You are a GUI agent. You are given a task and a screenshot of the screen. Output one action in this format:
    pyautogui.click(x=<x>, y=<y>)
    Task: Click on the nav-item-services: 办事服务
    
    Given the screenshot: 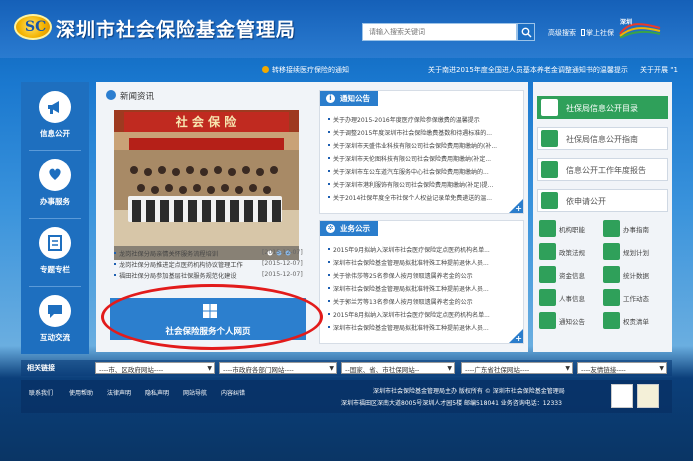 What is the action you would take?
    pyautogui.click(x=55, y=184)
    